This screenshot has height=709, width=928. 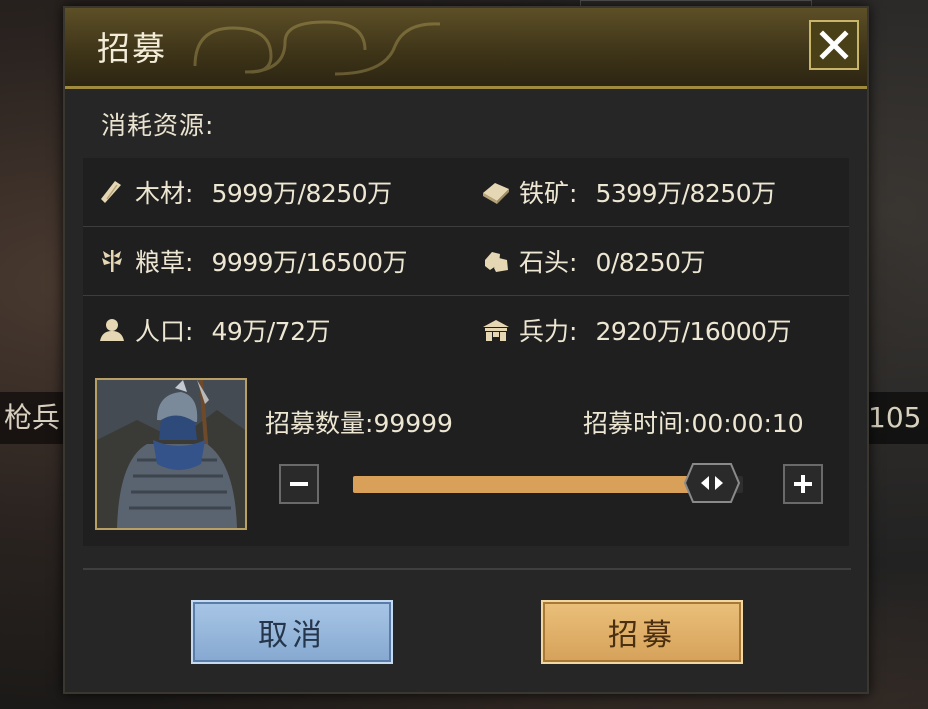 I want to click on resource-stone: 石头: 0/8250万, so click(x=593, y=261).